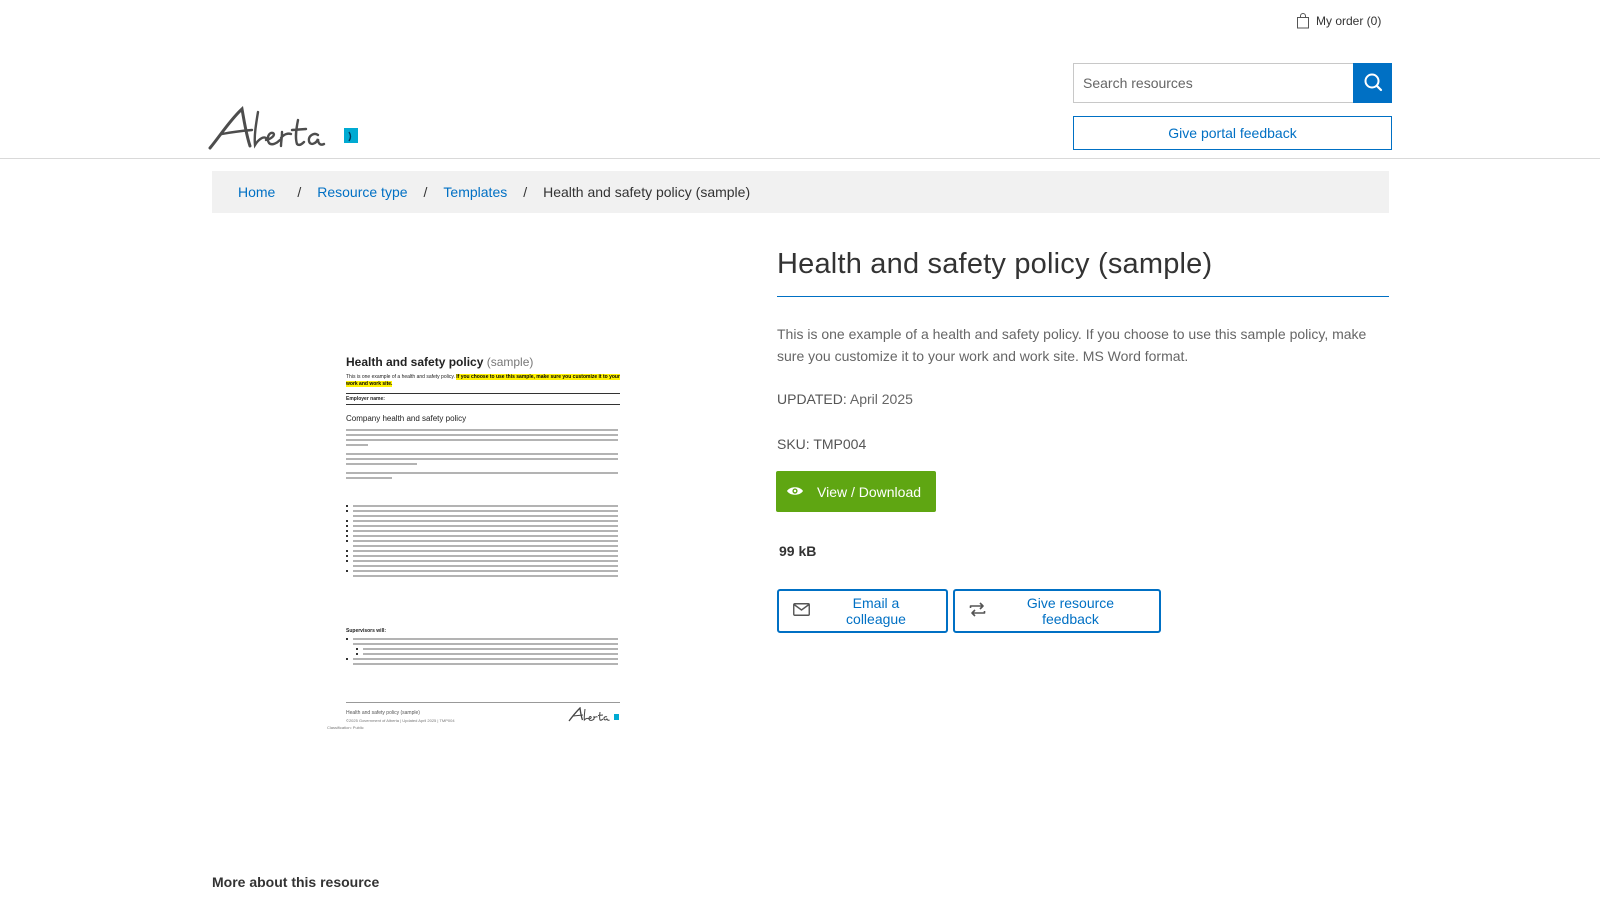 This screenshot has width=1600, height=900. Describe the element at coordinates (795, 492) in the screenshot. I see `eye-icon` at that location.